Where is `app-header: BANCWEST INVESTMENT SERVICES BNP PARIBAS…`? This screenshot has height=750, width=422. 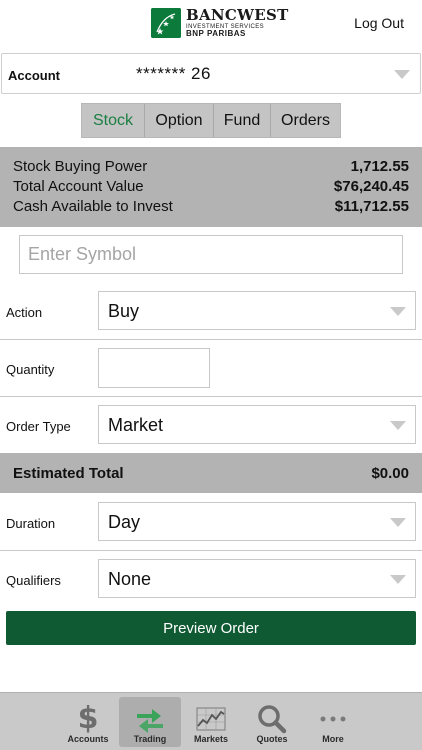
app-header: BANCWEST INVESTMENT SERVICES BNP PARIBAS… is located at coordinates (211, 25).